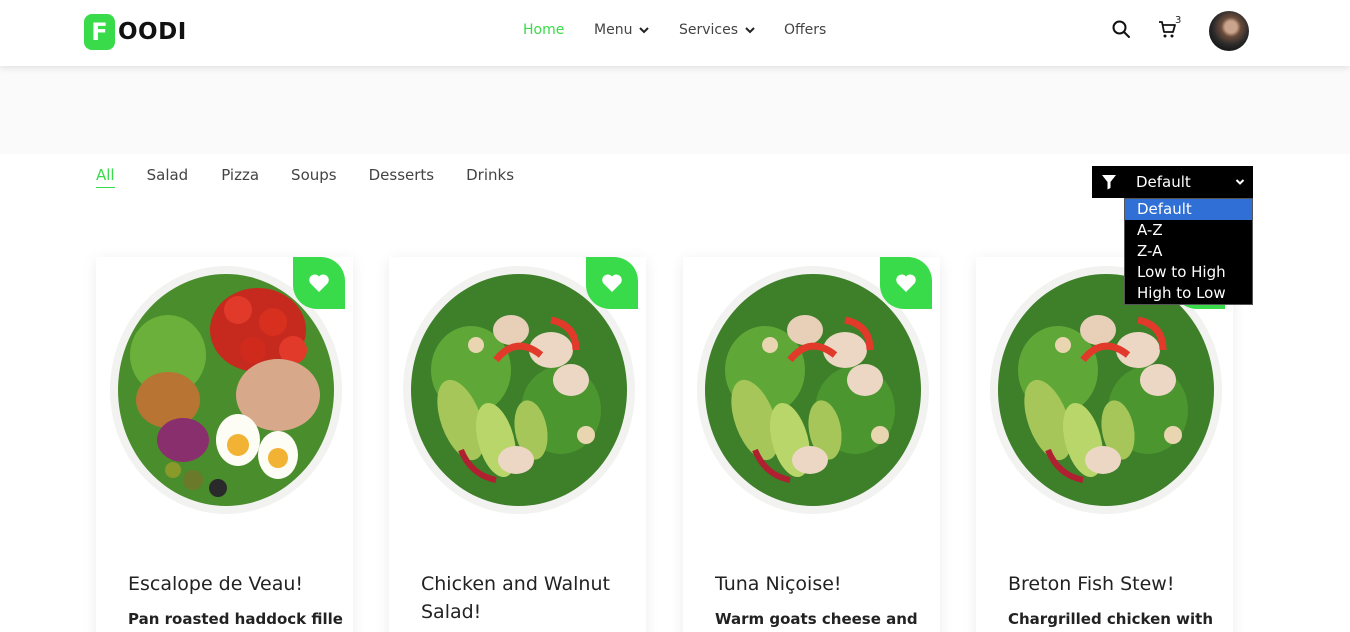  I want to click on main-nav: Home Menu Services Offers, so click(674, 30).